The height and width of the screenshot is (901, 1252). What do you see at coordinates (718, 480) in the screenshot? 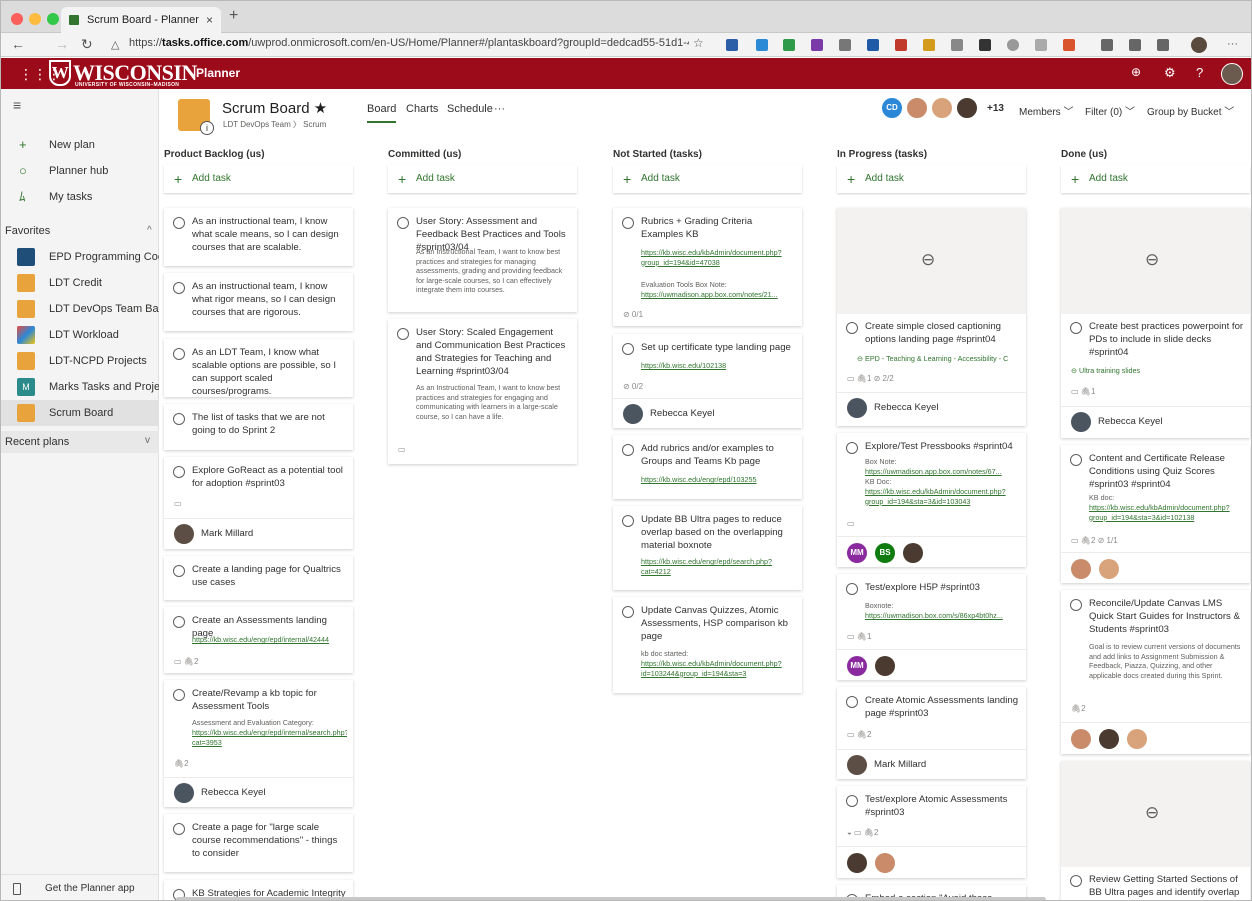
I see `task-link: https://kb.wisc.edu/engr/epd/103255` at bounding box center [718, 480].